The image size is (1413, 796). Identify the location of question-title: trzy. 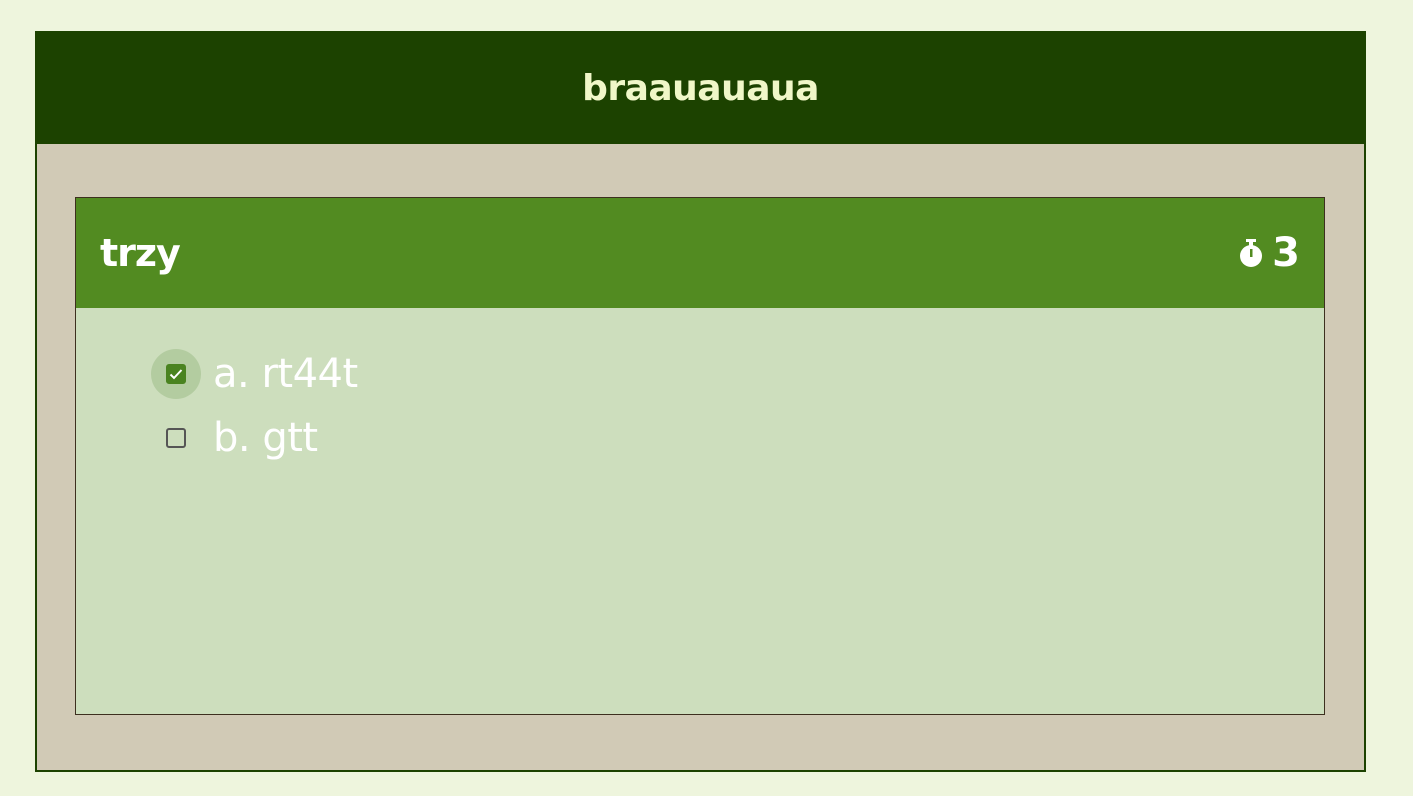
(140, 253).